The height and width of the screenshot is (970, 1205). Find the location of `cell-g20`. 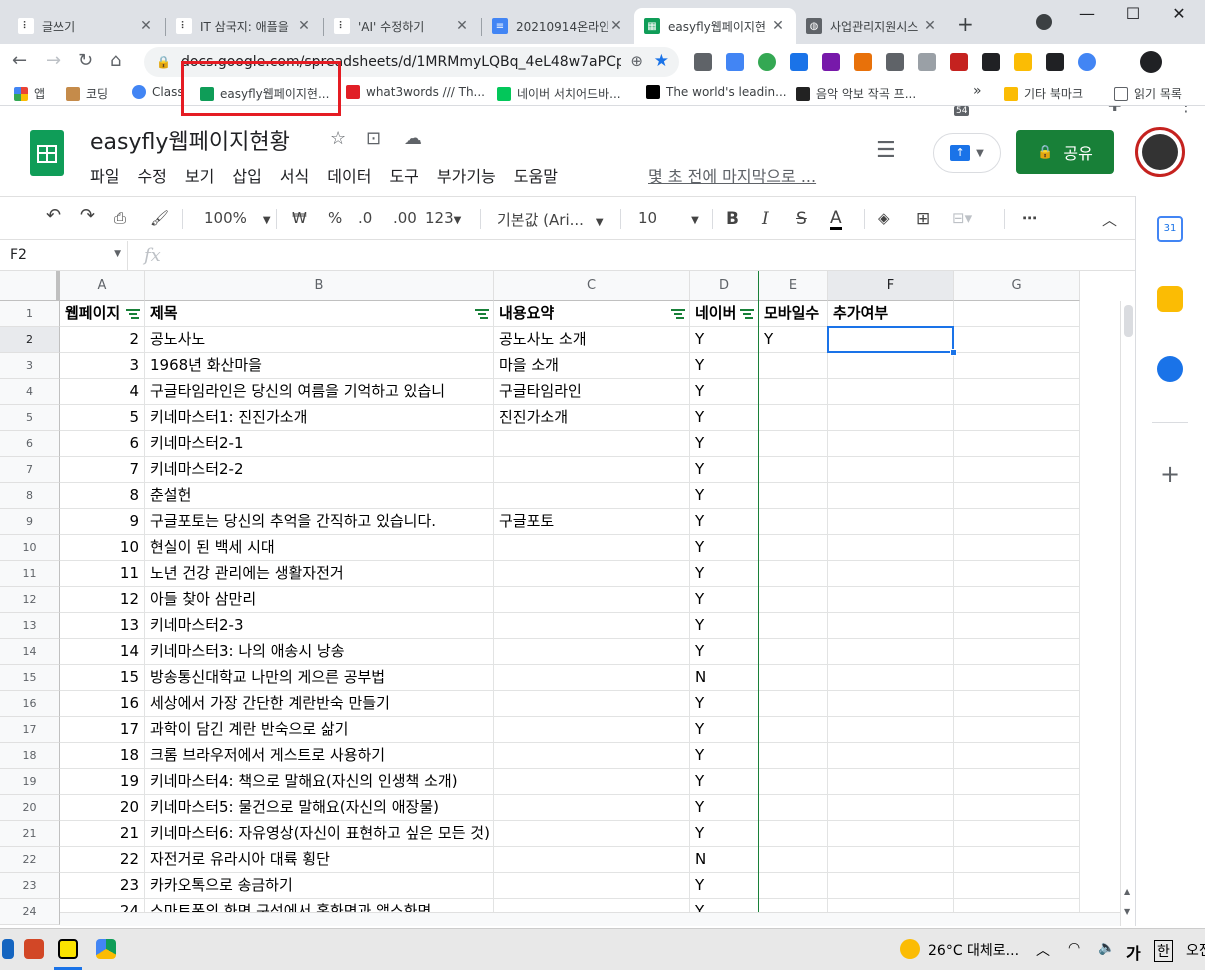

cell-g20 is located at coordinates (1017, 808).